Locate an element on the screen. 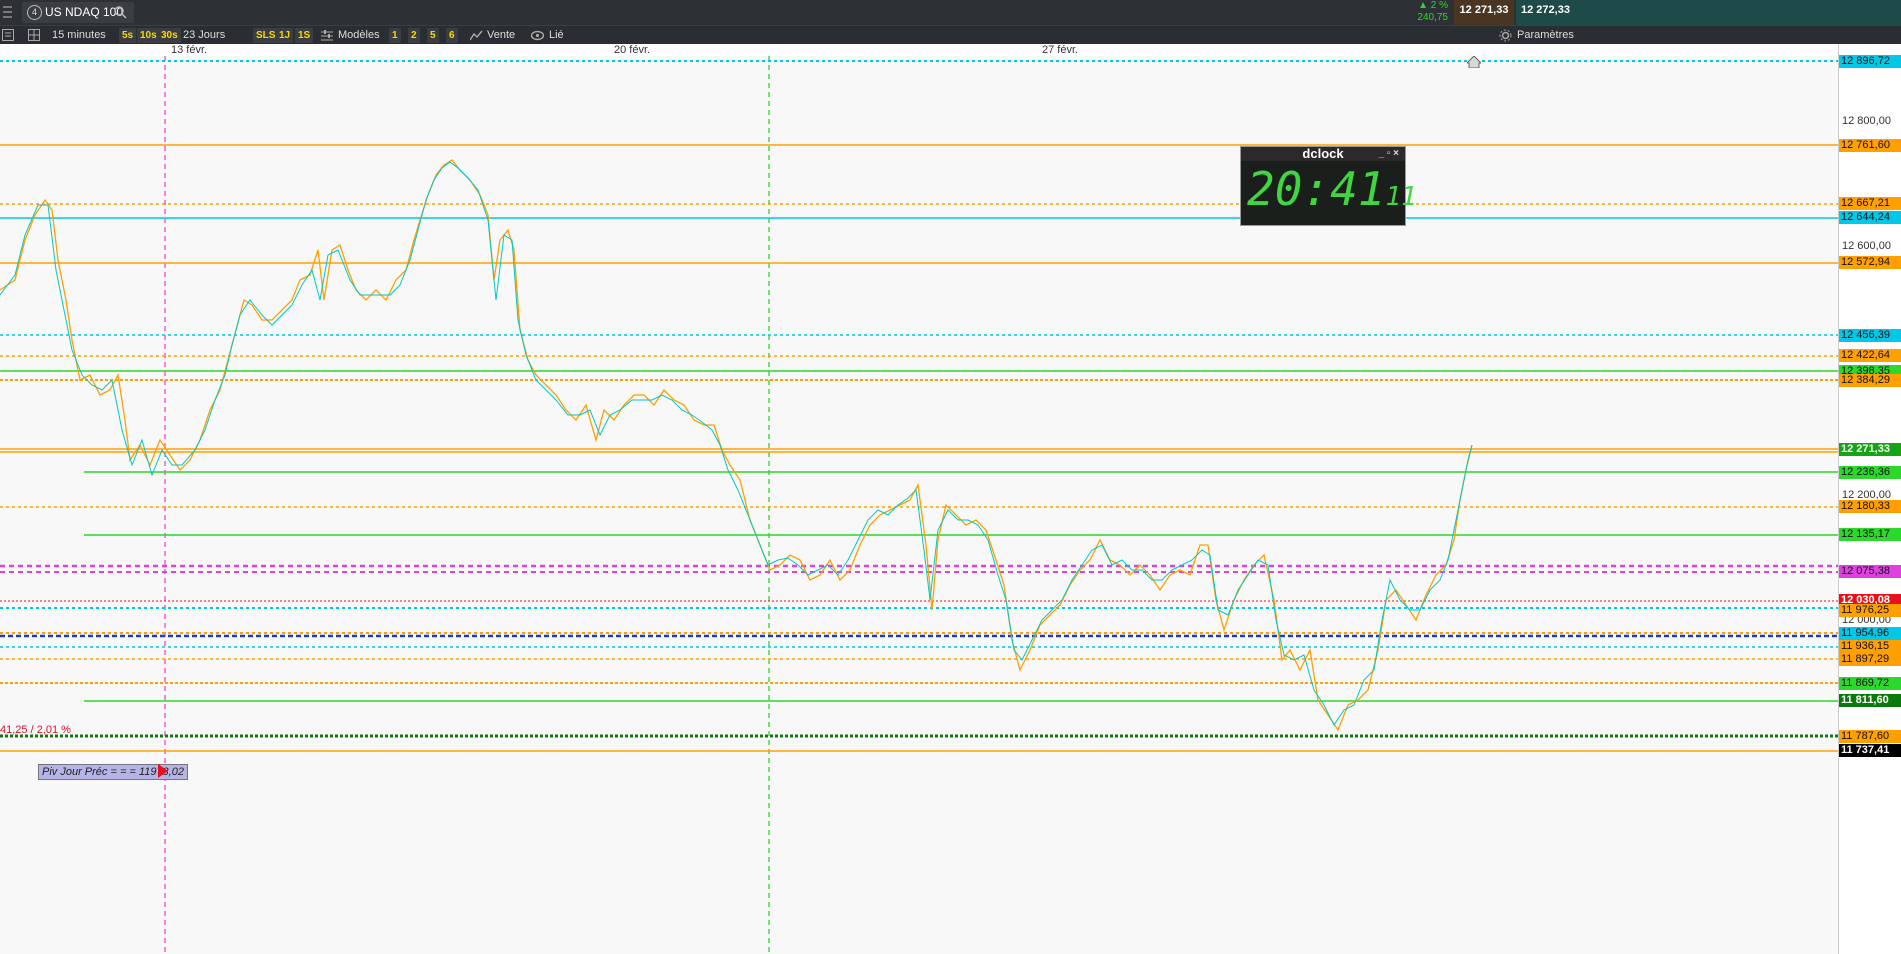 This screenshot has width=1901, height=954. price-level-label: 12 384,29 is located at coordinates (1870, 380).